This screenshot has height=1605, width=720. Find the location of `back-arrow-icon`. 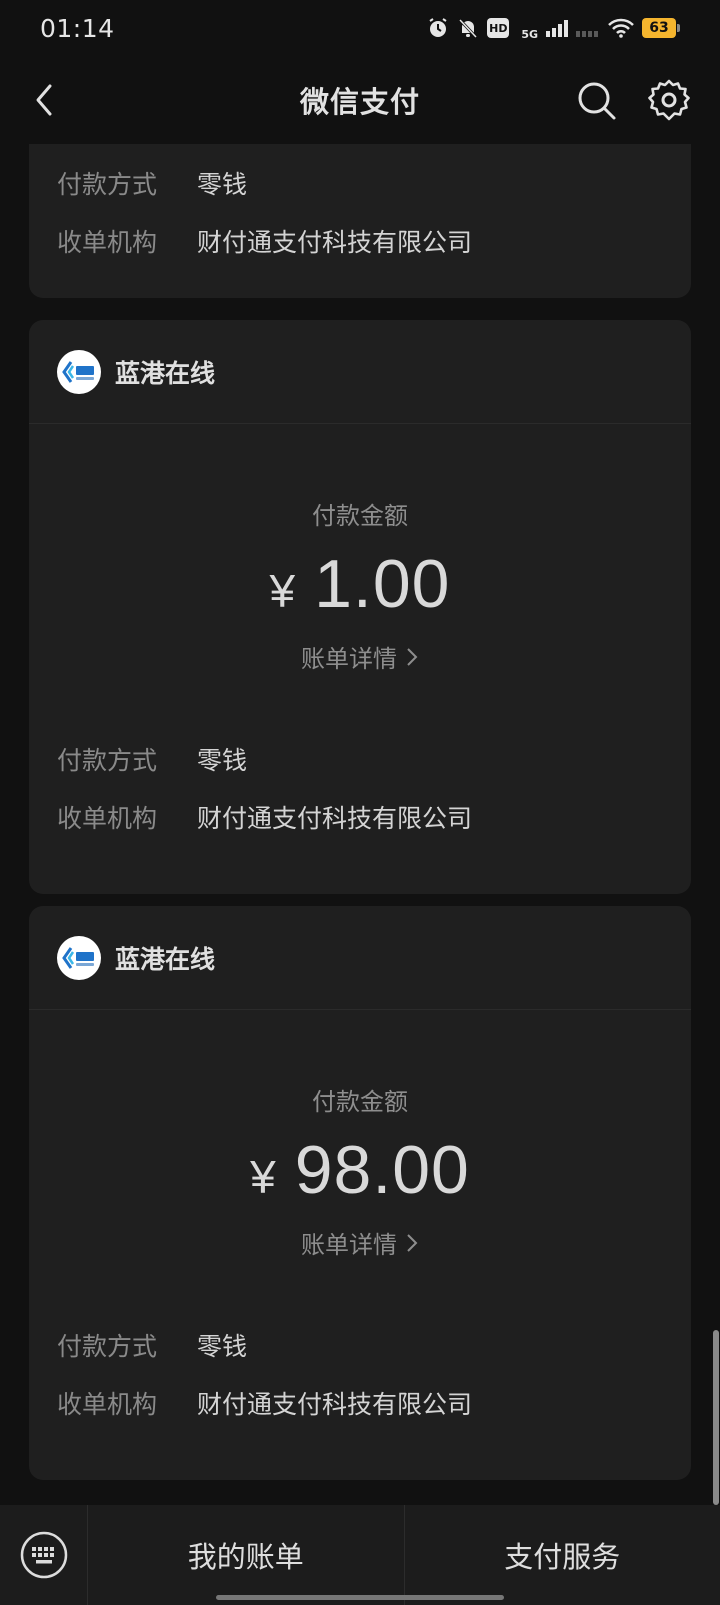

back-arrow-icon is located at coordinates (46, 100).